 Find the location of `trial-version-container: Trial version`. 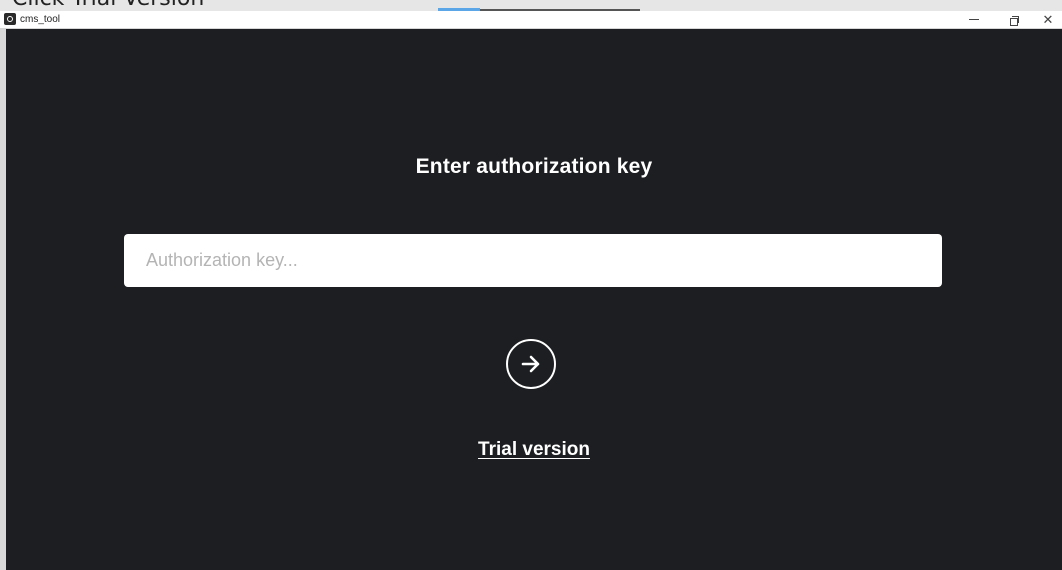

trial-version-container: Trial version is located at coordinates (534, 450).